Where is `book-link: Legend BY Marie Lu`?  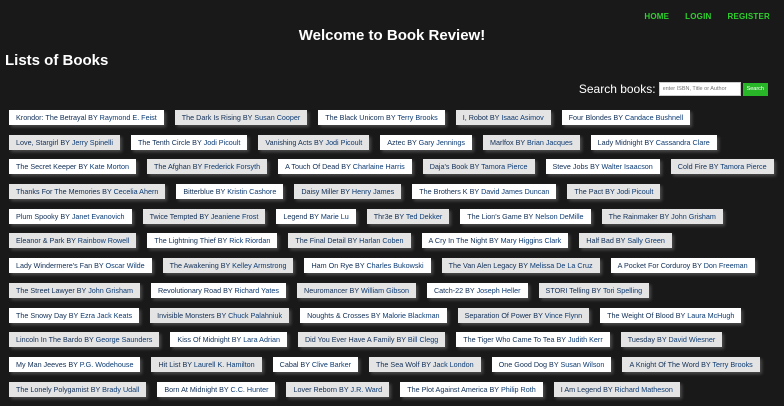 book-link: Legend BY Marie Lu is located at coordinates (316, 216).